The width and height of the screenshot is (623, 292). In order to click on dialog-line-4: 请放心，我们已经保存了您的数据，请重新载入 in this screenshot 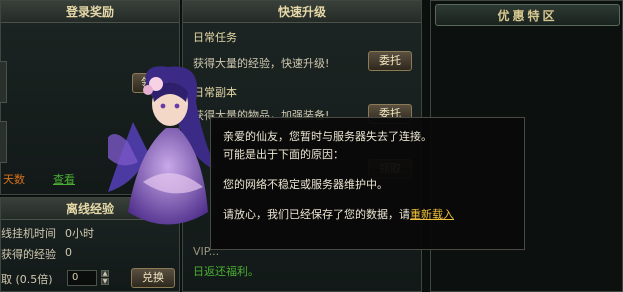, I will do `click(338, 214)`.